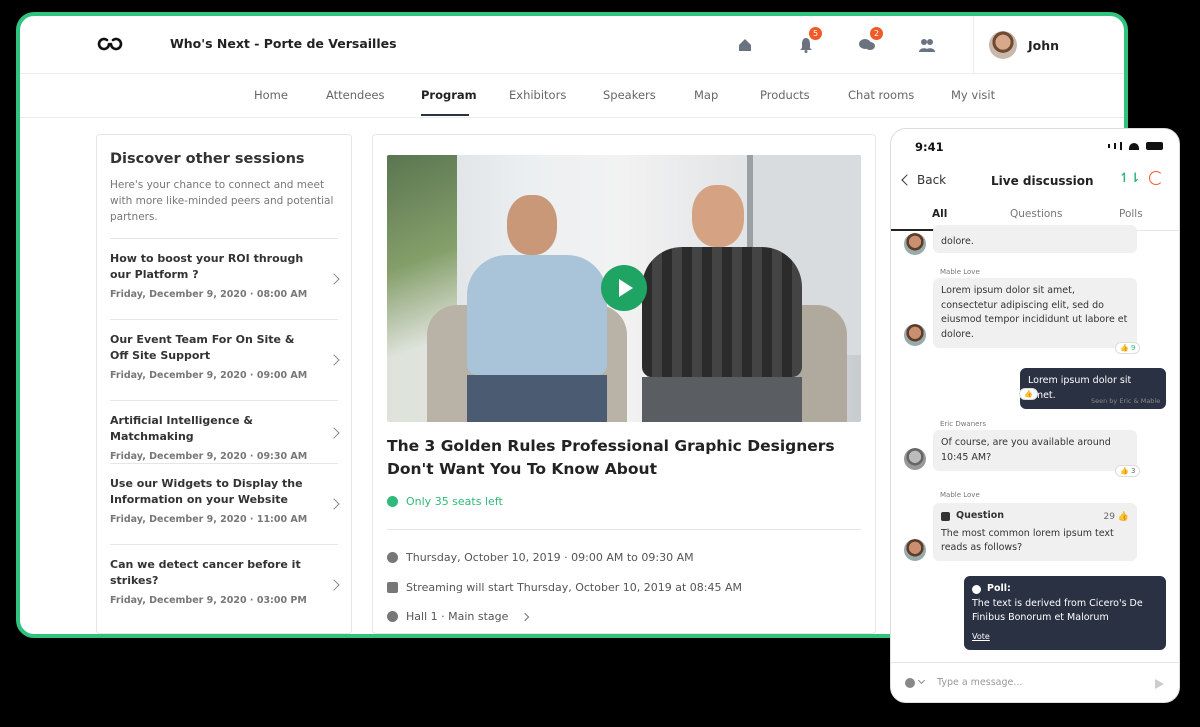  Describe the element at coordinates (745, 45) in the screenshot. I see `home-icon` at that location.